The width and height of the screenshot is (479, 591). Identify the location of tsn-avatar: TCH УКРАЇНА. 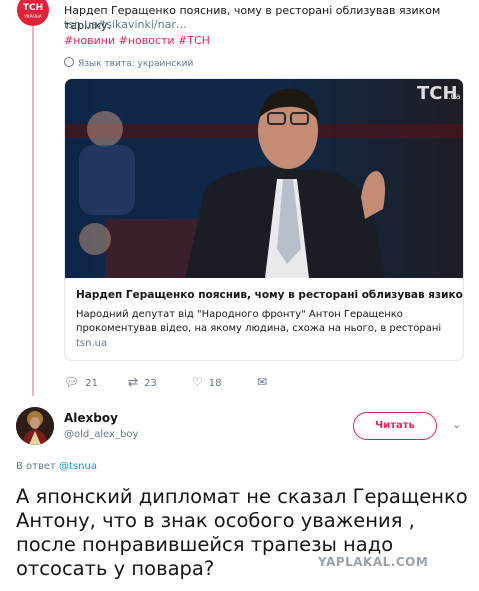
(33, 13).